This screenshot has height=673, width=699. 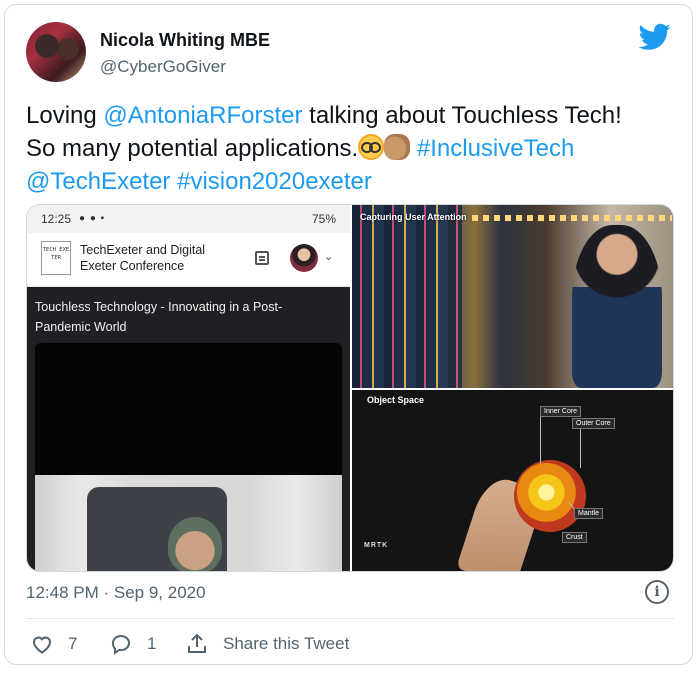 What do you see at coordinates (286, 643) in the screenshot?
I see `share-label: Share this Tweet` at bounding box center [286, 643].